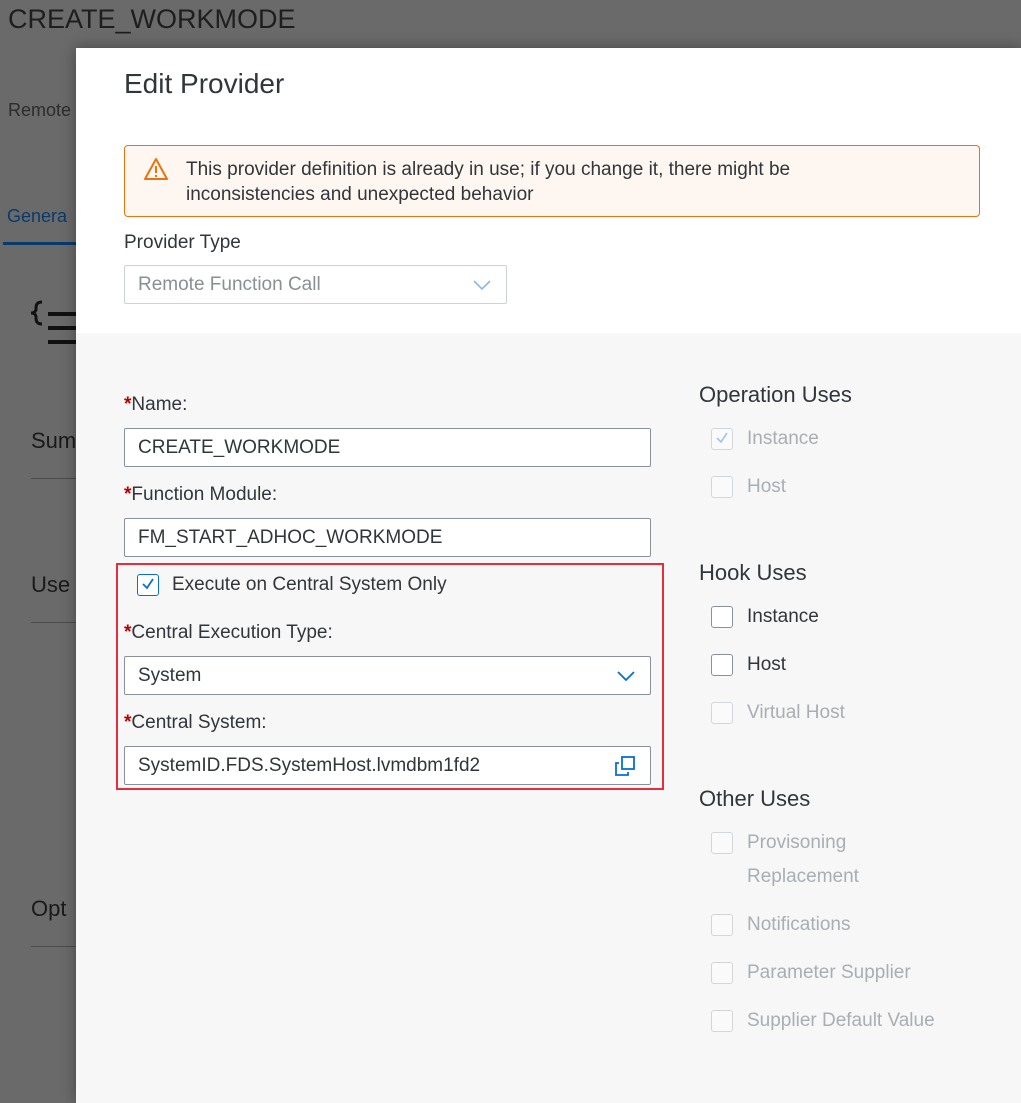  I want to click on central-execution-type-value: System, so click(170, 675).